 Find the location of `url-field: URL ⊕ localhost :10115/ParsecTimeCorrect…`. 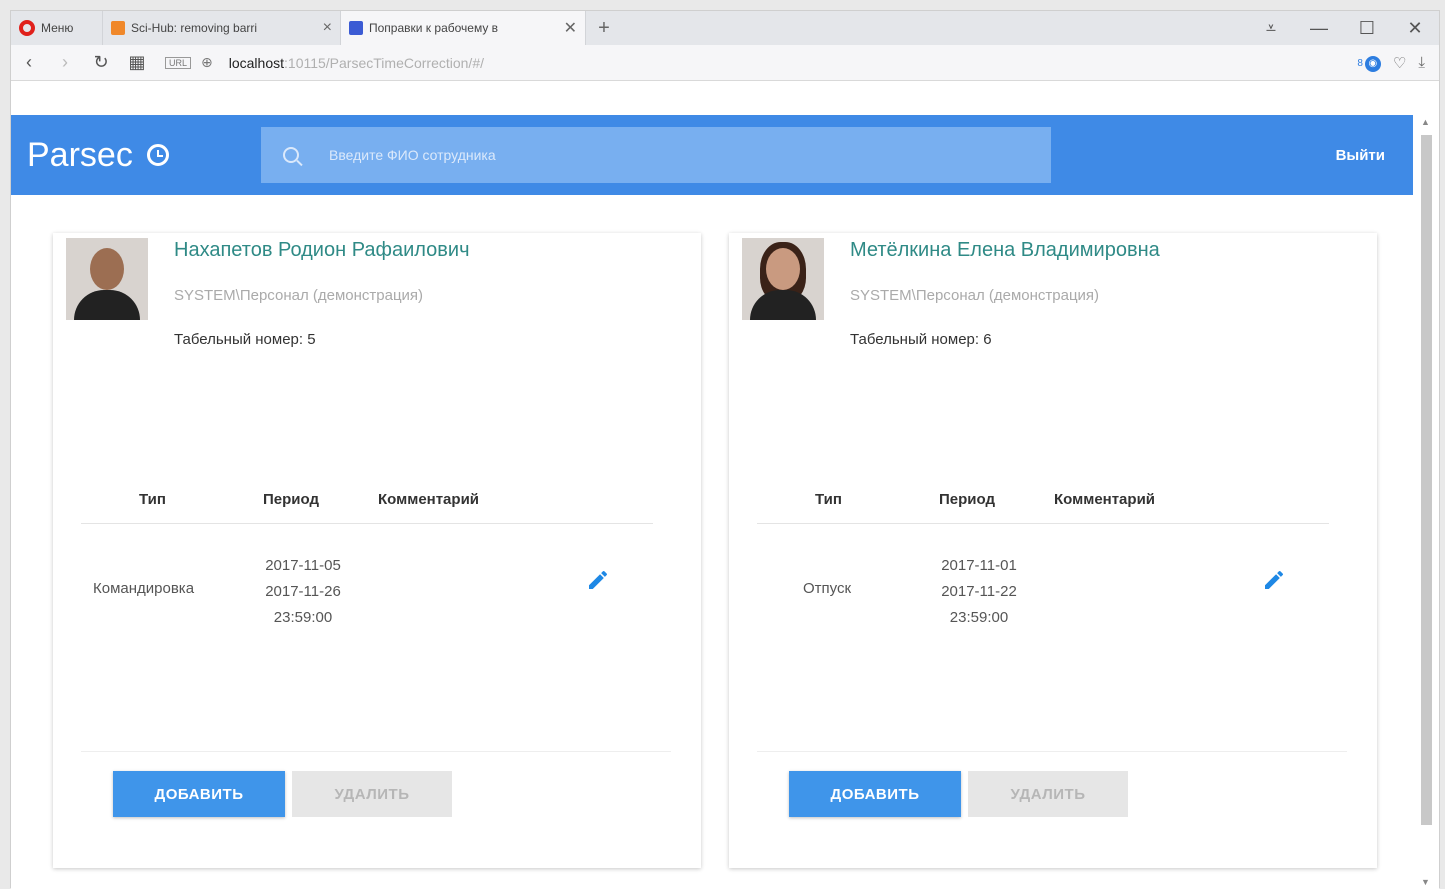

url-field: URL ⊕ localhost :10115/ParsecTimeCorrect… is located at coordinates (756, 63).